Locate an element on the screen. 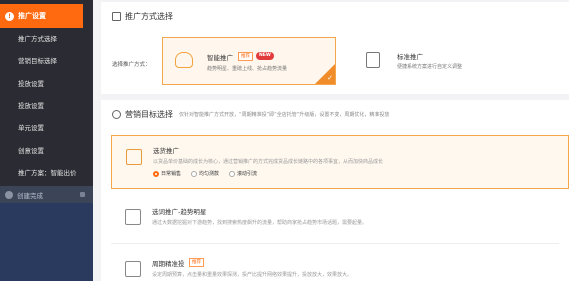  radio-daily-sales: 日常销售 is located at coordinates (167, 173).